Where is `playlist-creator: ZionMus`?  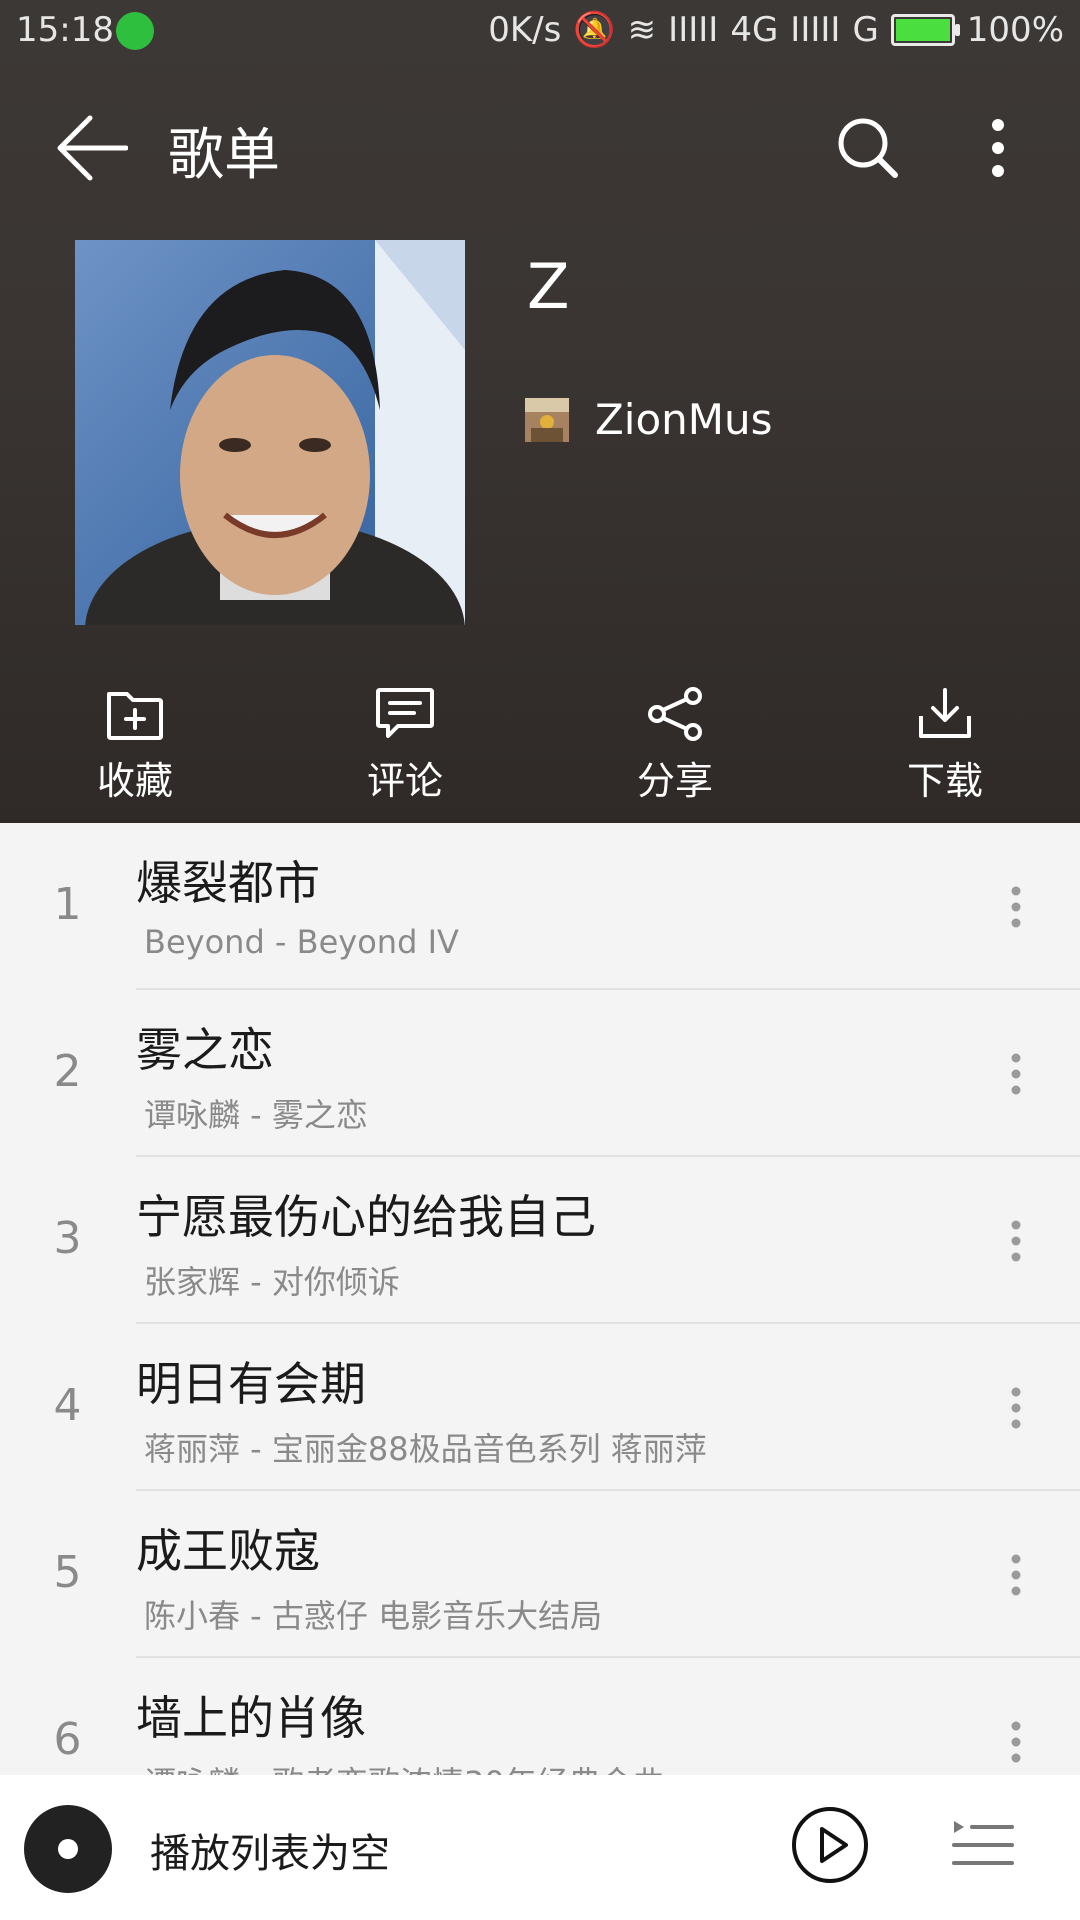
playlist-creator: ZionMus is located at coordinates (649, 419).